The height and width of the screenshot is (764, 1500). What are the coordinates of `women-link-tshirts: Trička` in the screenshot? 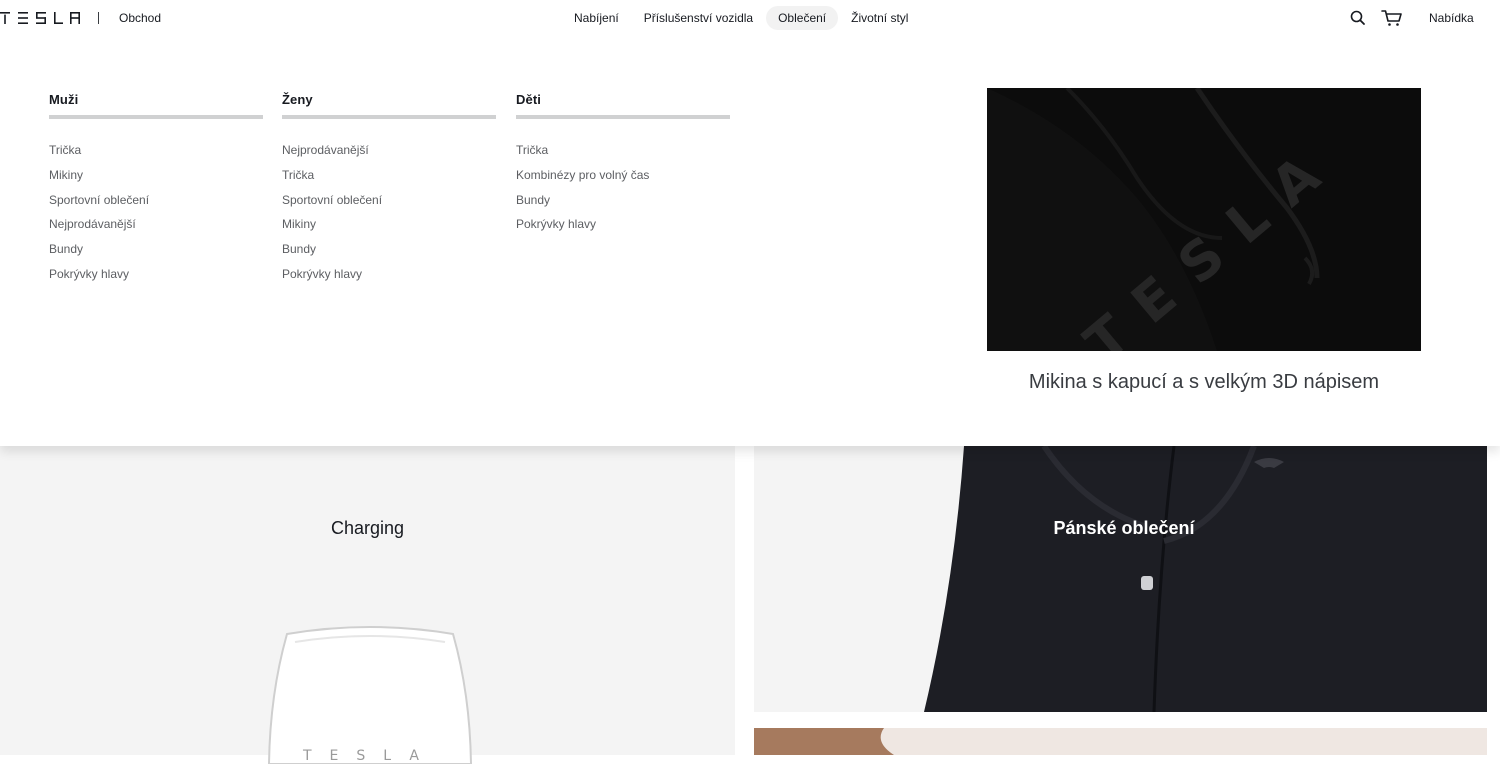 It's located at (298, 175).